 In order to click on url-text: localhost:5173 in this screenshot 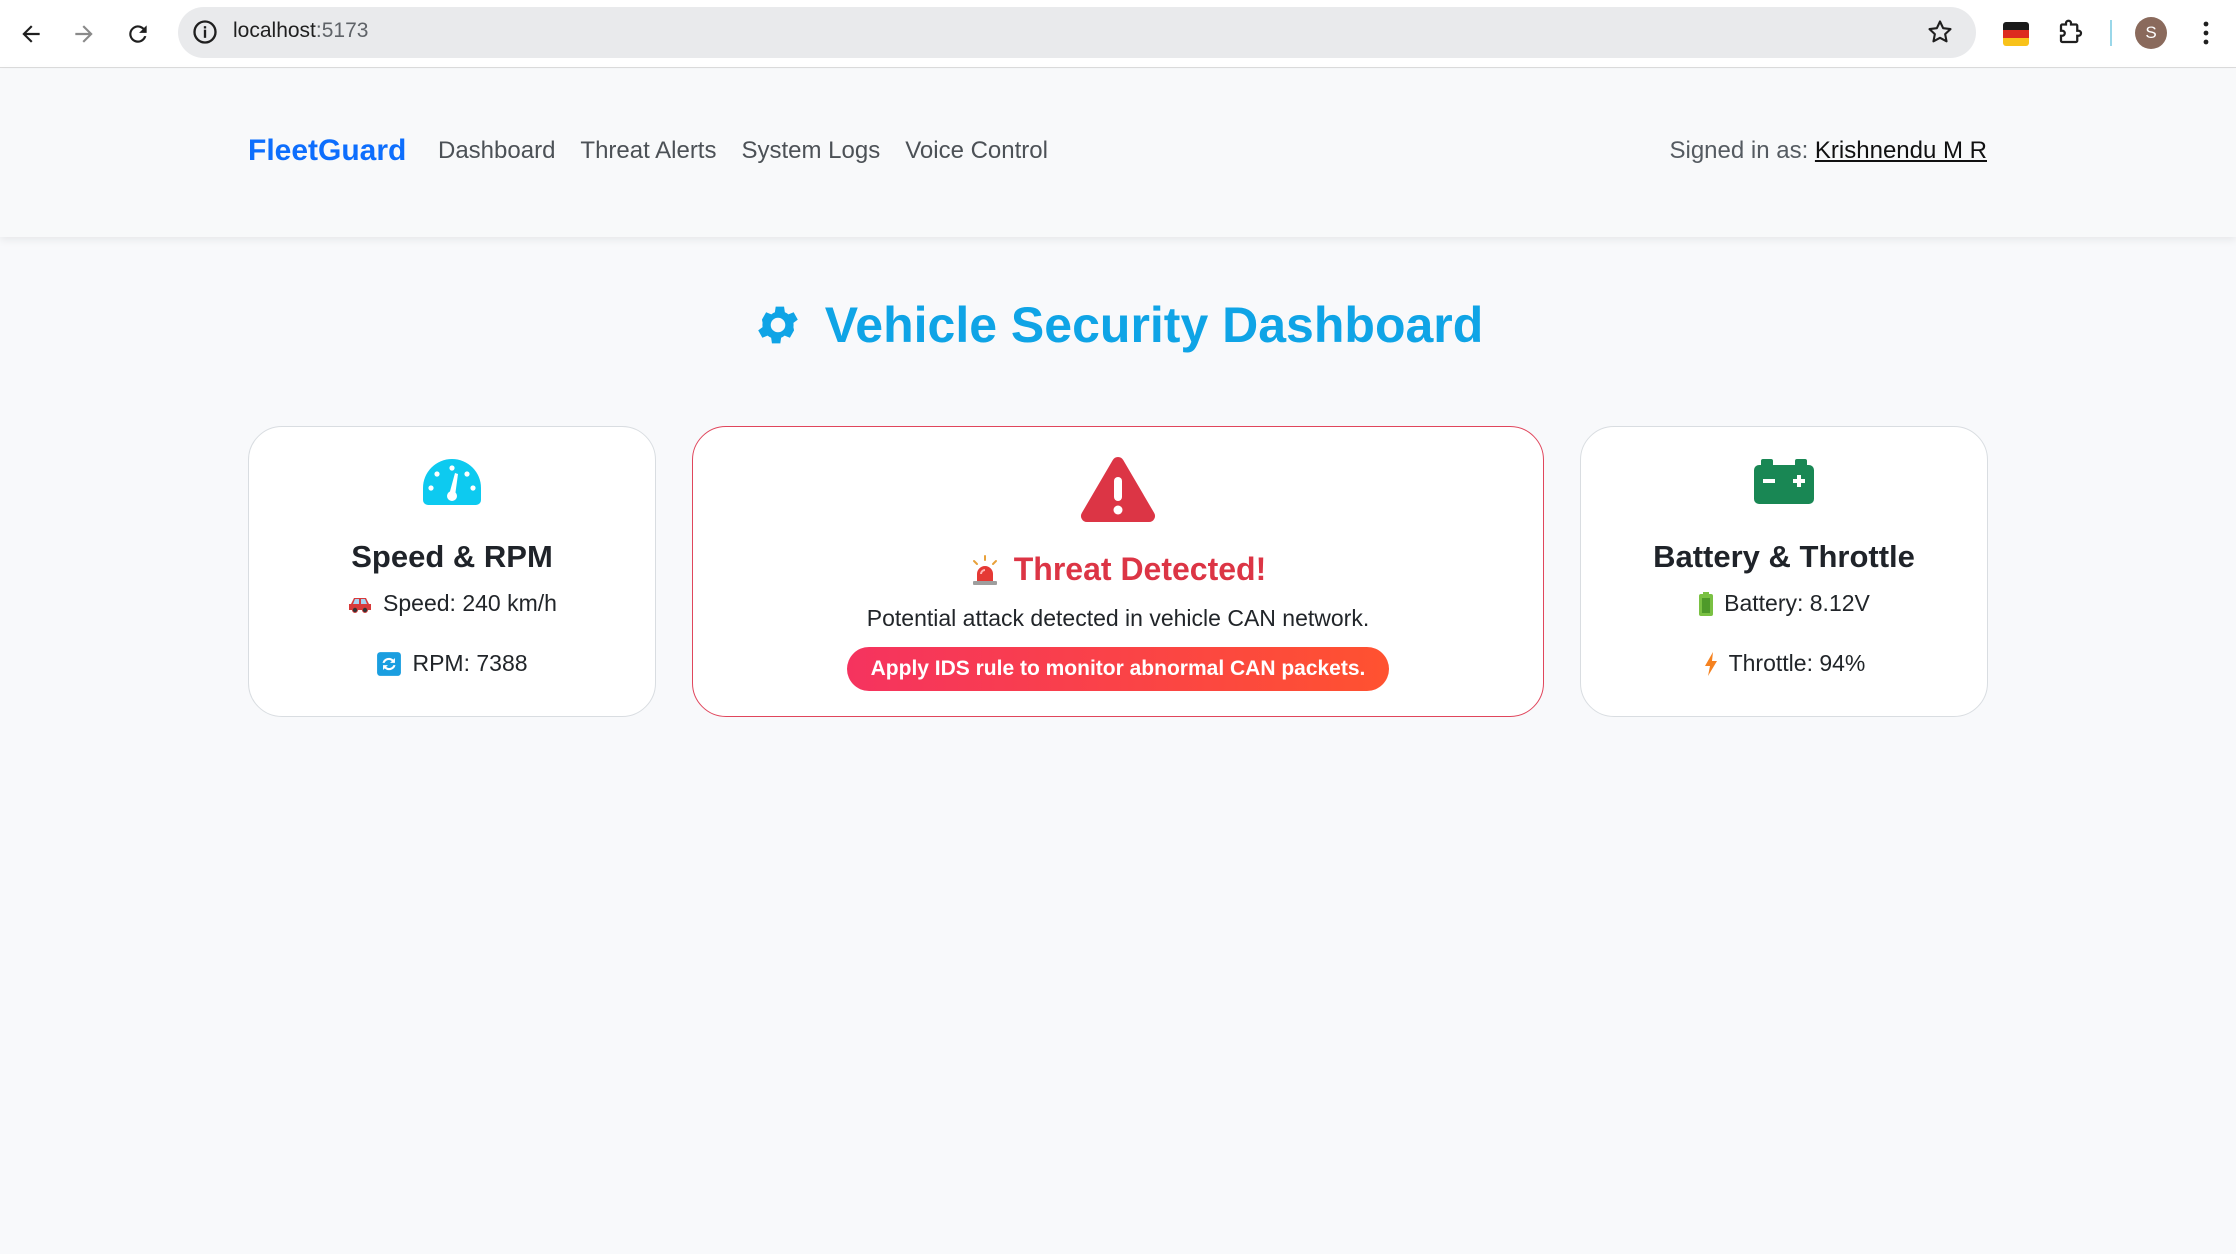, I will do `click(301, 30)`.